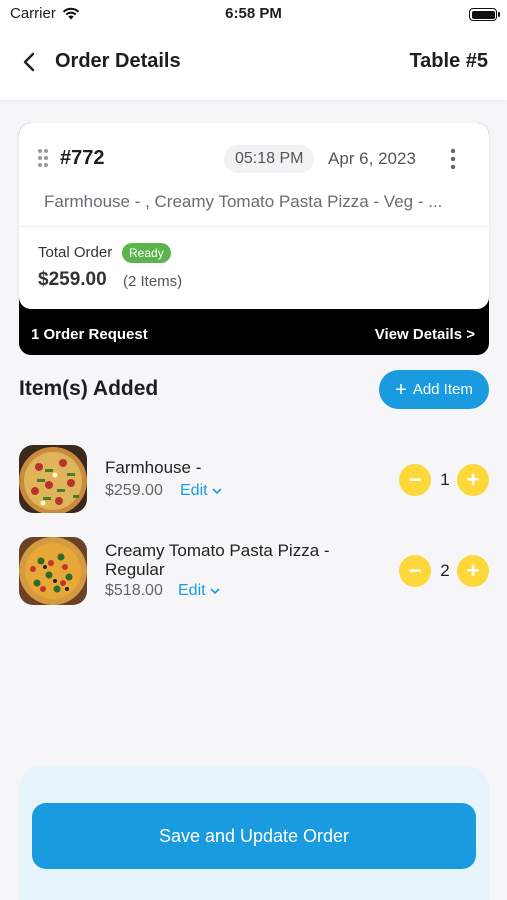  I want to click on nav-header: Order Details Table #5, so click(253, 65).